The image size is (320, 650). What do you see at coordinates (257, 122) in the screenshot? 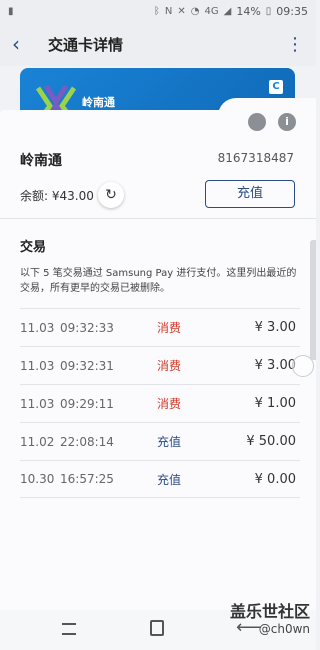
I see `phone-icon` at bounding box center [257, 122].